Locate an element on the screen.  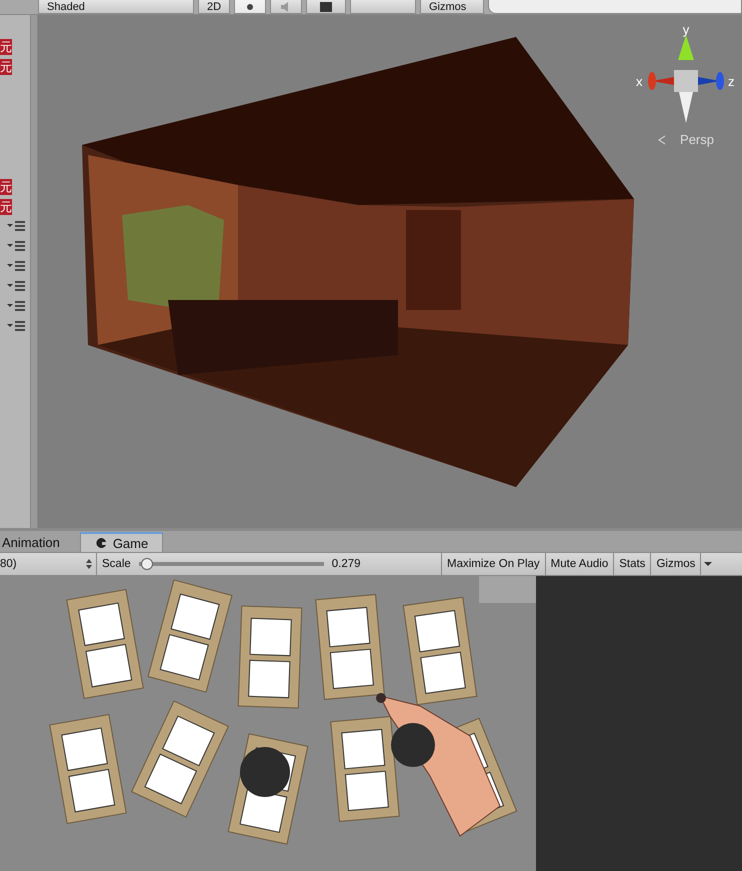
y-axis-label: y is located at coordinates (686, 31).